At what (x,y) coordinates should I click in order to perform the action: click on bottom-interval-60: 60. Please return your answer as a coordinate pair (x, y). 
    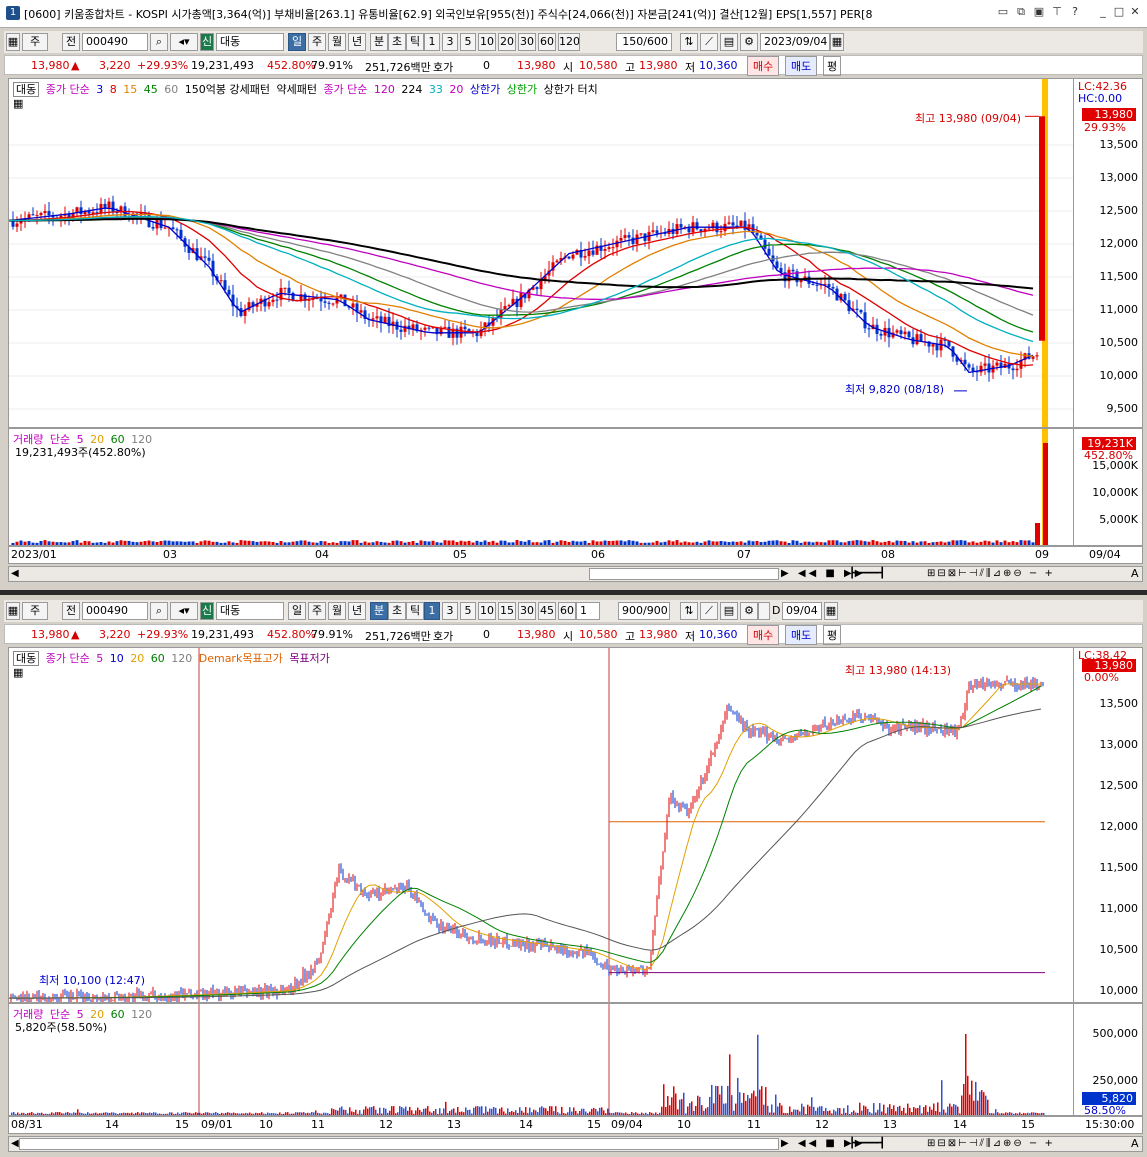
    Looking at the image, I should click on (567, 611).